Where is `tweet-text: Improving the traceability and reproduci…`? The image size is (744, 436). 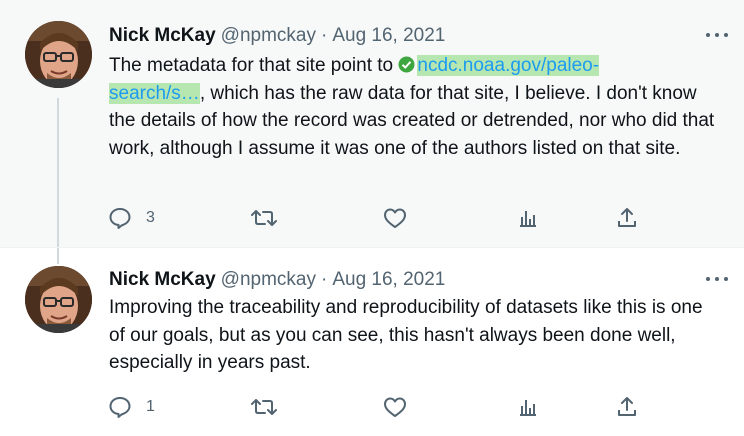 tweet-text: Improving the traceability and reproduci… is located at coordinates (406, 335).